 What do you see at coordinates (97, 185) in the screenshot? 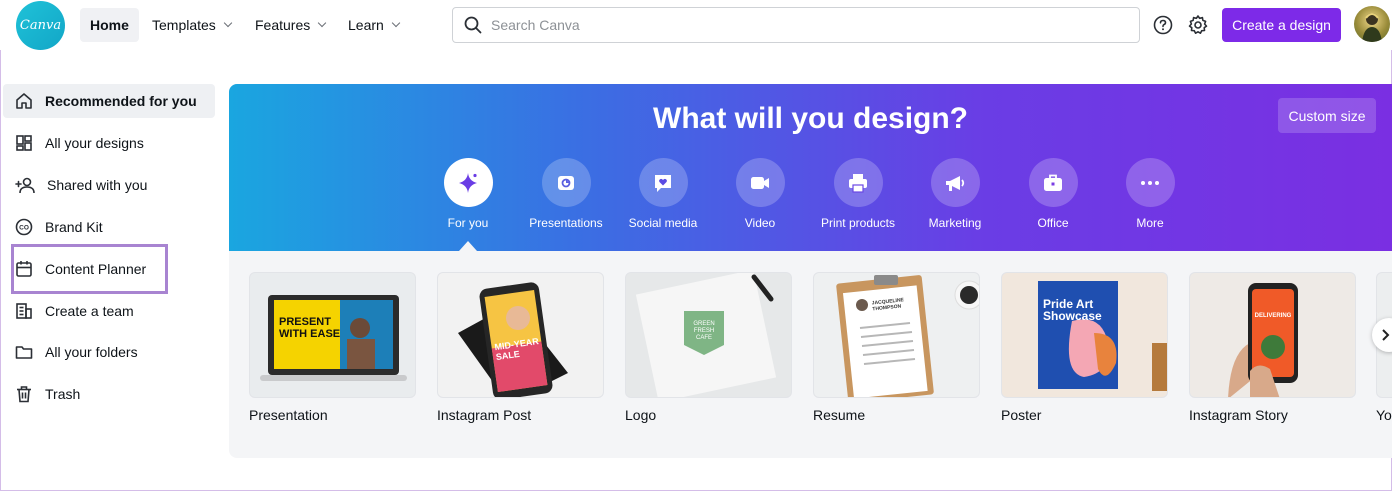
I see `sidebar-item-label: Shared with you` at bounding box center [97, 185].